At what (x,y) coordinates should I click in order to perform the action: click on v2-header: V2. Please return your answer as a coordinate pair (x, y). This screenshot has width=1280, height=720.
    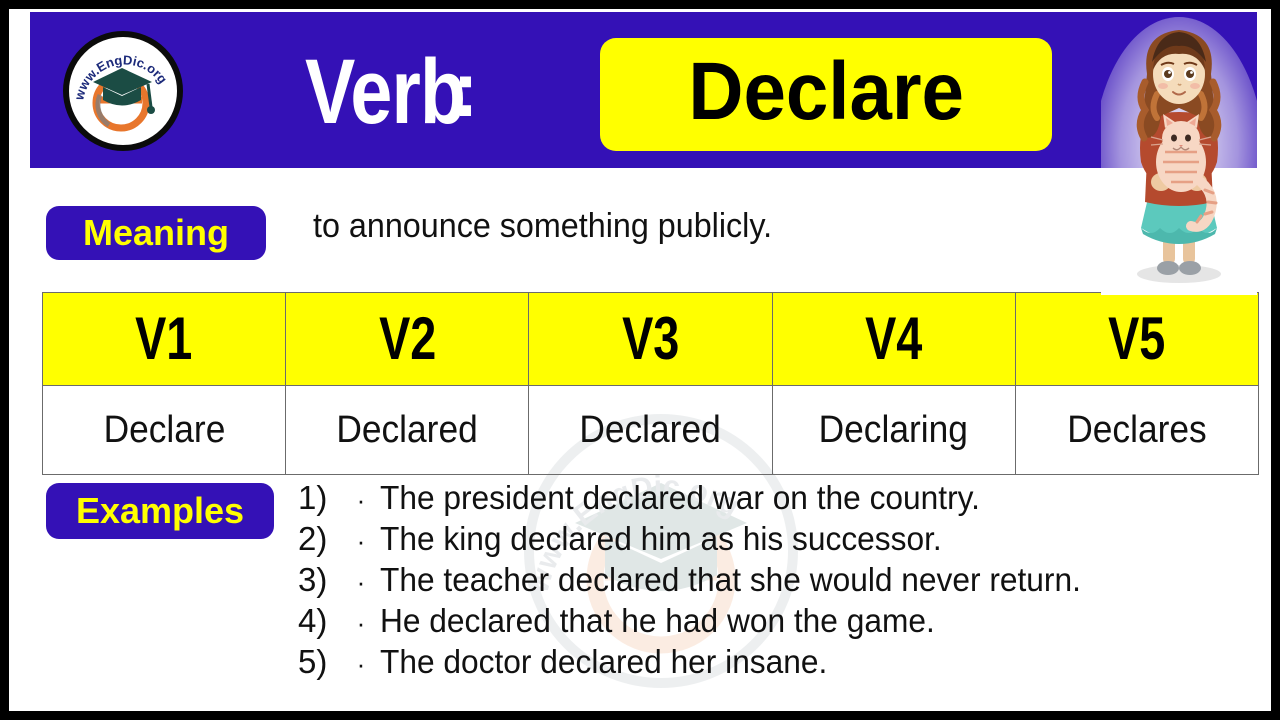
    Looking at the image, I should click on (407, 338).